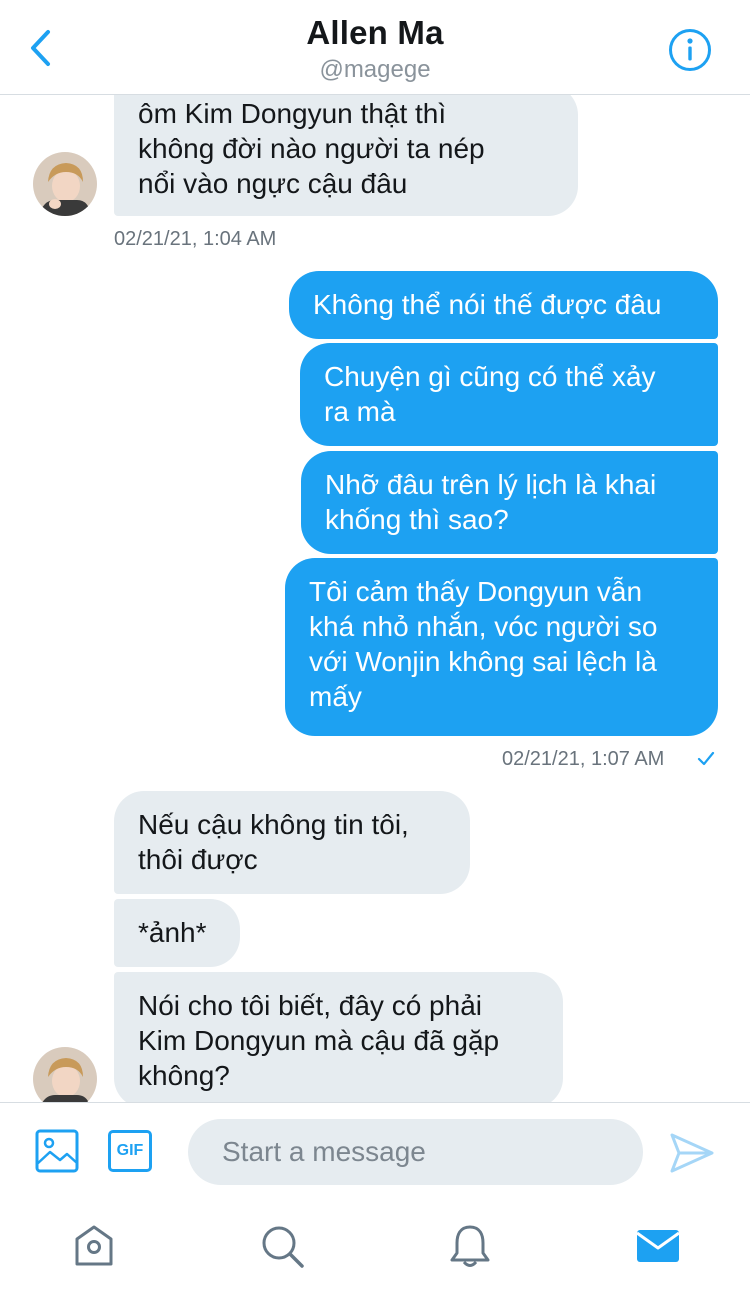 This screenshot has width=750, height=1299. I want to click on gif-button: GIF, so click(130, 1151).